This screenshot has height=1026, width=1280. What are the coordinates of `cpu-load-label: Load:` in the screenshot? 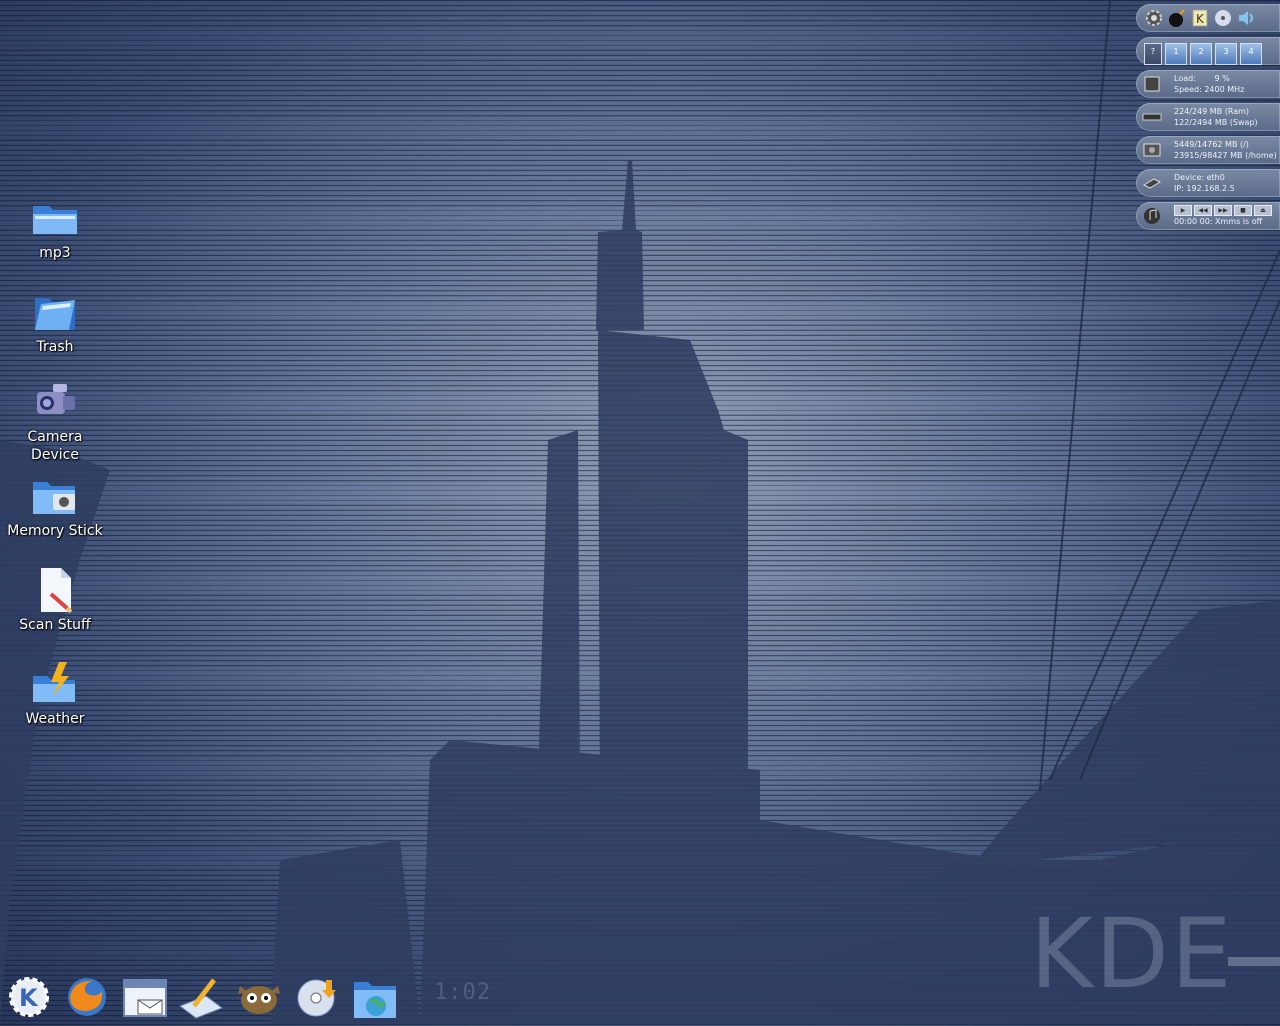 It's located at (1185, 78).